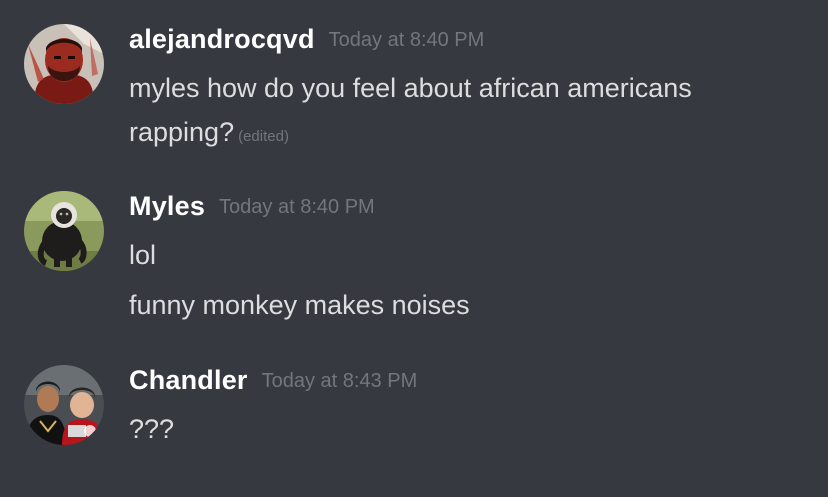 The image size is (828, 497). Describe the element at coordinates (222, 39) in the screenshot. I see `username: alejandrocqvd` at that location.